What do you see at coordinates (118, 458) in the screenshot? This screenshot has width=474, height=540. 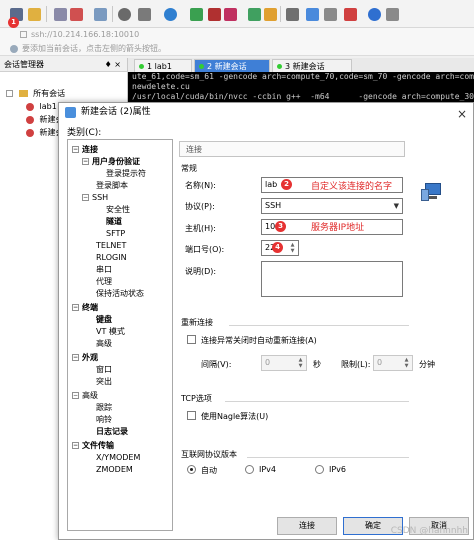 I see `tree-node-xymodem: X/YMODEM` at bounding box center [118, 458].